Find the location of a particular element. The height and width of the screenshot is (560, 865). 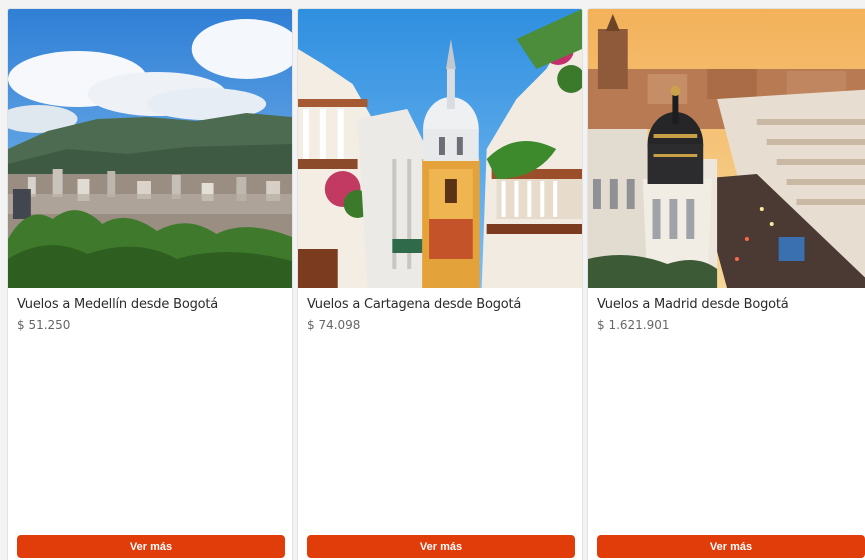

card-title: Vuelos a Cartagena desde Bogotá is located at coordinates (414, 304).